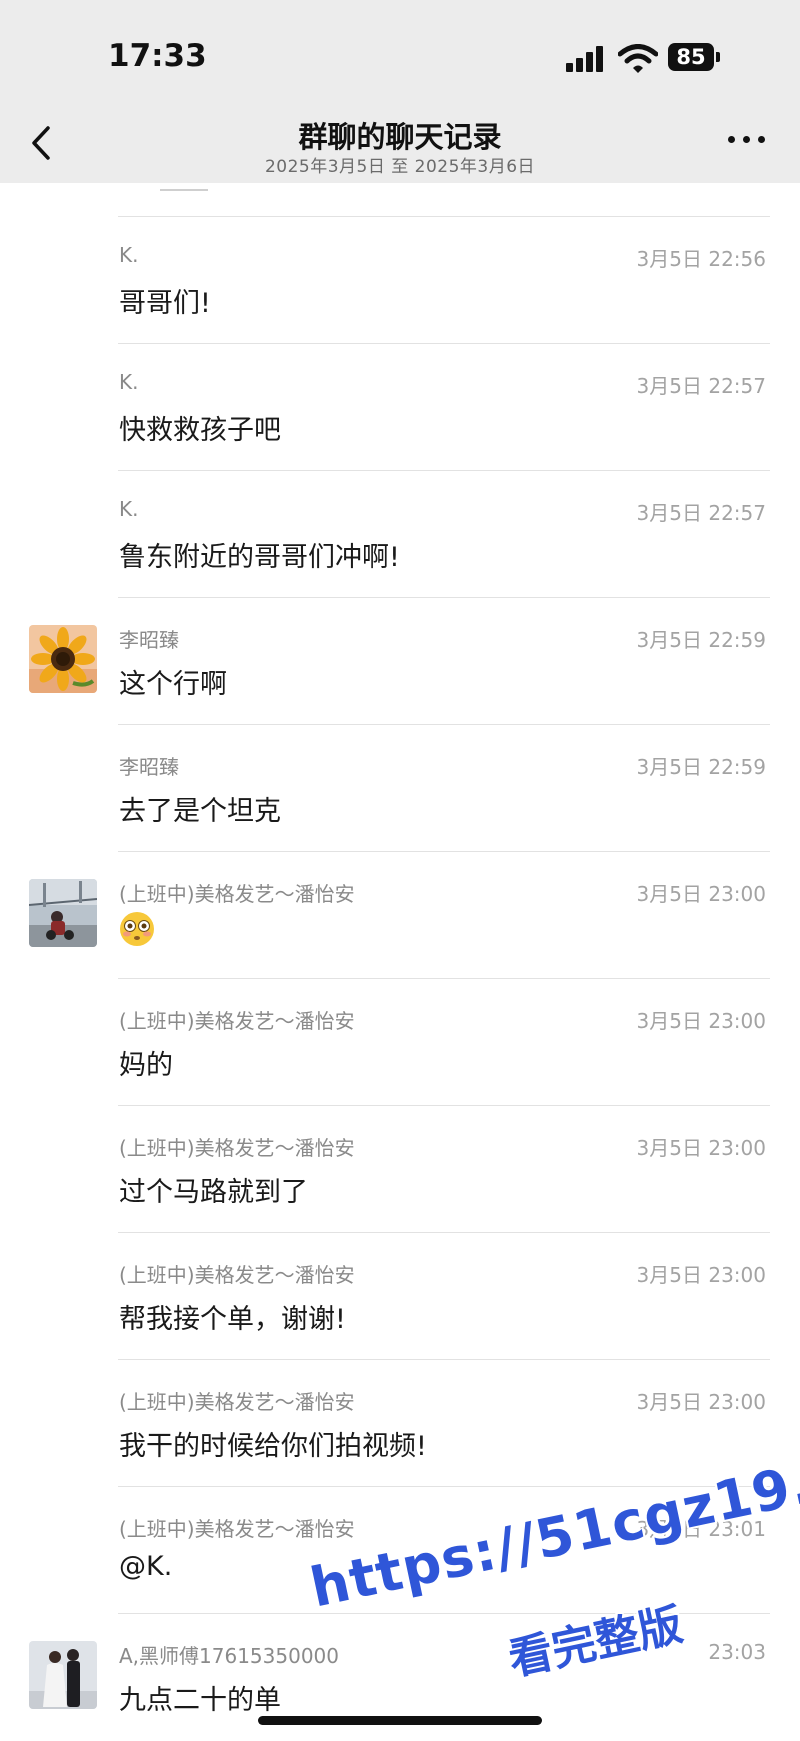  What do you see at coordinates (400, 1296) in the screenshot?
I see `message-item: (上班中)美格发艺～潘怡安 3月5日 23:00 帮我接个单，谢谢!` at bounding box center [400, 1296].